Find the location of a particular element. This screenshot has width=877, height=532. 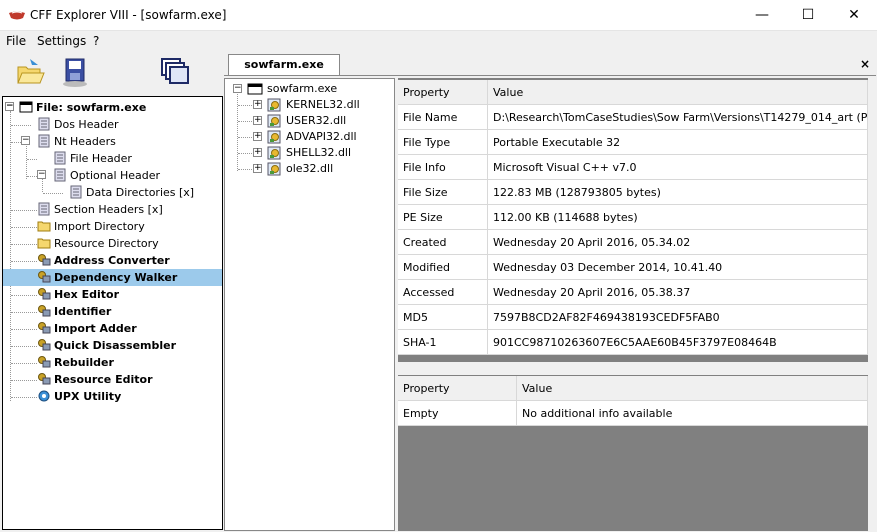

tree-item-upx-utility: UPX Utility is located at coordinates (112, 396).